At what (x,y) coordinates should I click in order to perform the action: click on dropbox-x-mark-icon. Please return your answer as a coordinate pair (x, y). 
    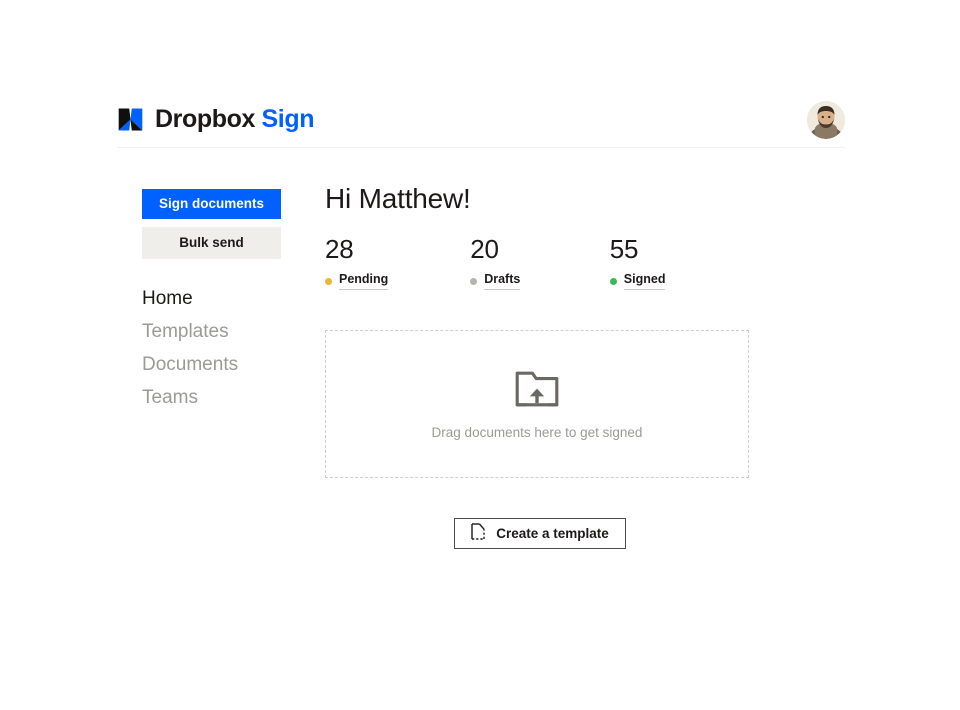
    Looking at the image, I should click on (130, 119).